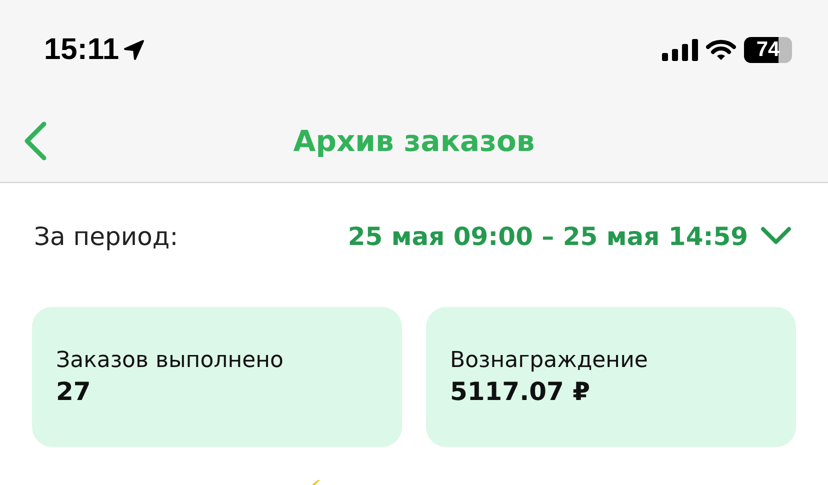 This screenshot has height=485, width=828. What do you see at coordinates (35, 141) in the screenshot?
I see `back-chevron-icon` at bounding box center [35, 141].